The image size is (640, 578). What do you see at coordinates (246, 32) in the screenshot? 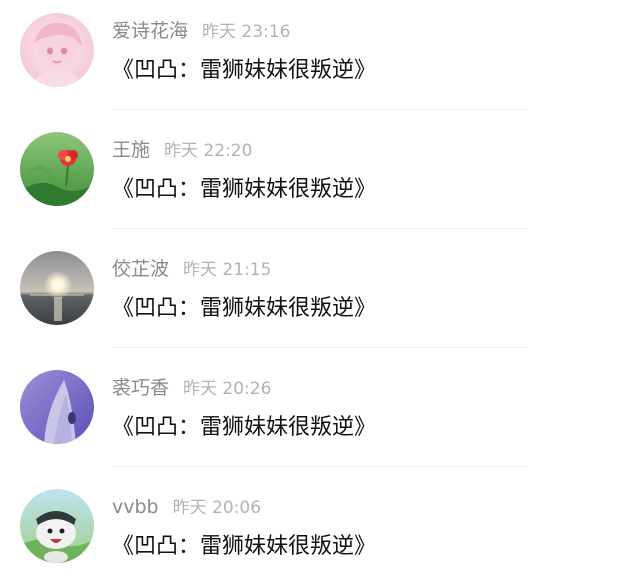
I see `timestamp: 昨天 23:16` at bounding box center [246, 32].